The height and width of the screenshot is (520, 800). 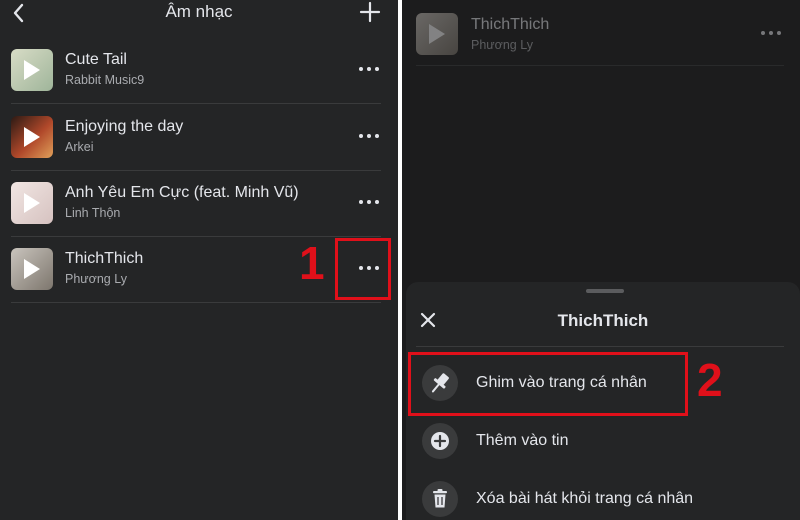 I want to click on song-title: Anh Yêu Em Cực (feat. Minh Vũ), so click(x=182, y=192).